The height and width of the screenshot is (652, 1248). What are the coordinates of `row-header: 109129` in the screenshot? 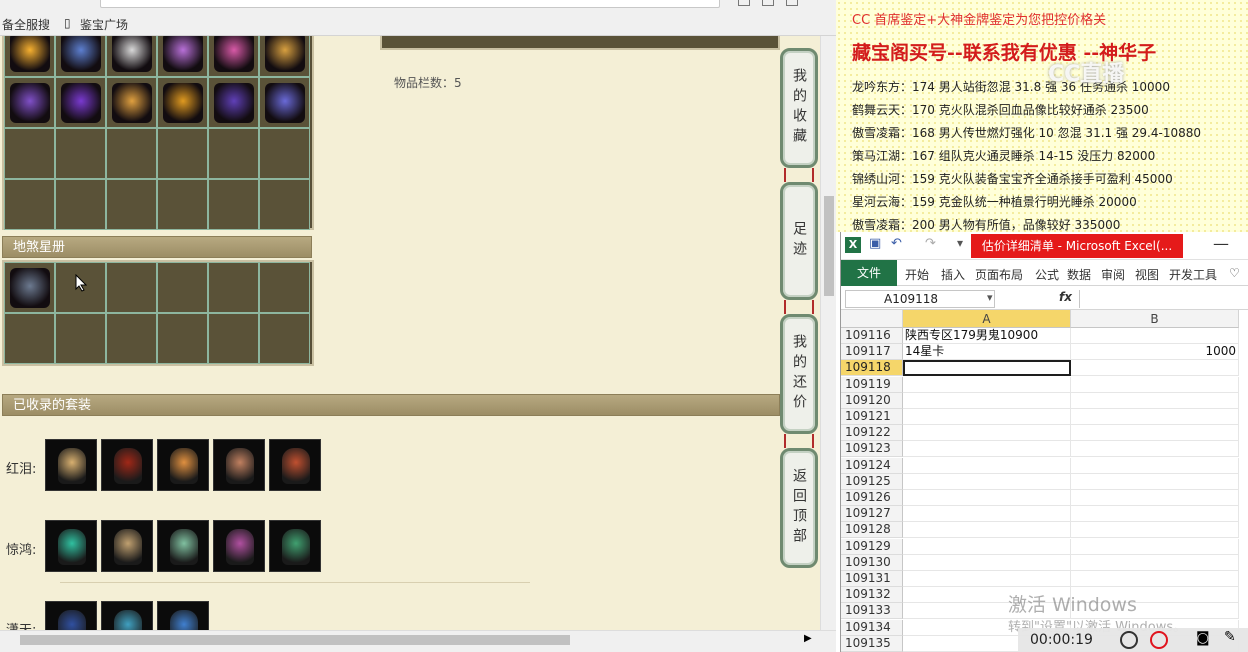 It's located at (872, 546).